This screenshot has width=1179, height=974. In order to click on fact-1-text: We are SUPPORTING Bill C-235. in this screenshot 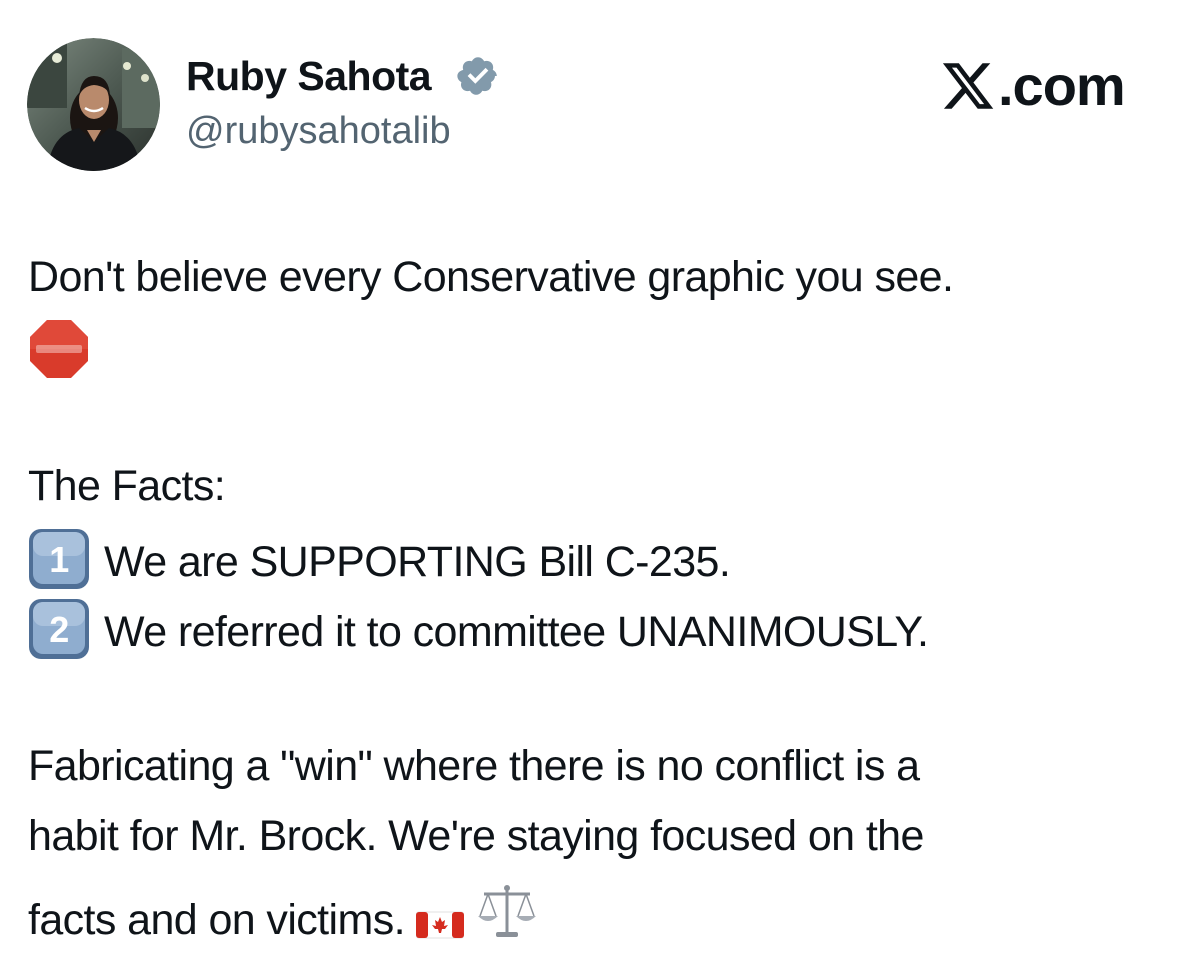, I will do `click(417, 562)`.